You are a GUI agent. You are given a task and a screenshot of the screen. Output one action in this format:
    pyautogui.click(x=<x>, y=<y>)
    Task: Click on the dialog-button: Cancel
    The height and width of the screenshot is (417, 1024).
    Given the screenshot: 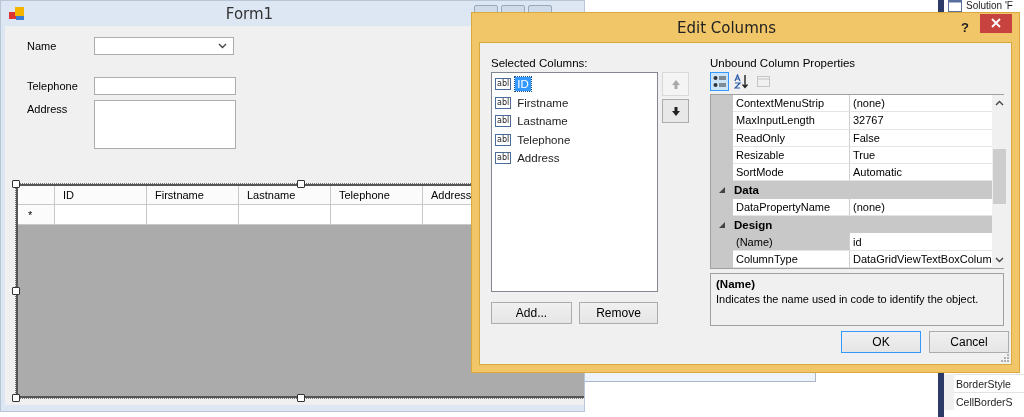 What is the action you would take?
    pyautogui.click(x=969, y=342)
    